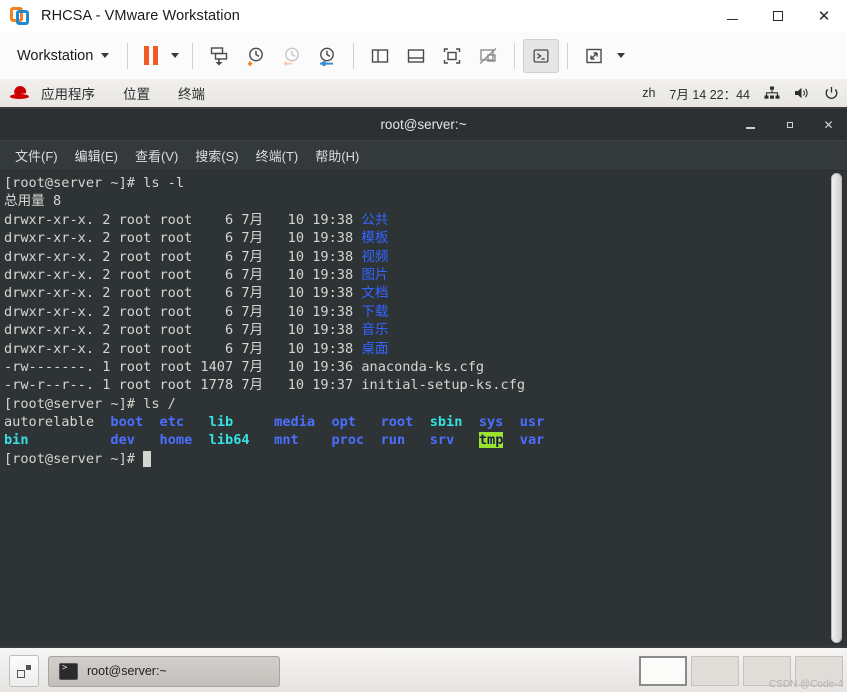 This screenshot has width=847, height=692. What do you see at coordinates (648, 93) in the screenshot?
I see `keyboard-layout-indicator: zh` at bounding box center [648, 93].